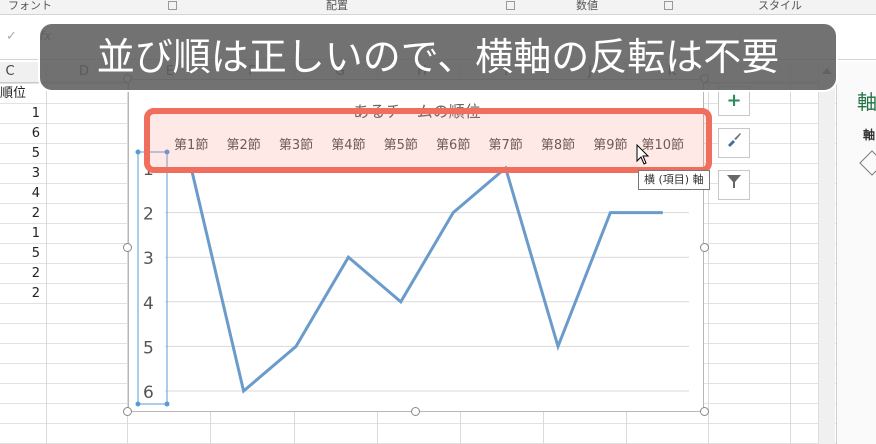 This screenshot has height=444, width=876. What do you see at coordinates (869, 134) in the screenshot?
I see `pane-subtitle: 軸` at bounding box center [869, 134].